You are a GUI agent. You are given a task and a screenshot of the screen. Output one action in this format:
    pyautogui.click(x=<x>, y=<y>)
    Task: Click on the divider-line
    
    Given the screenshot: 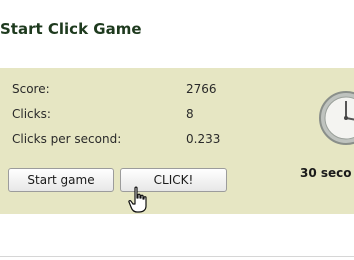 What is the action you would take?
    pyautogui.click(x=177, y=256)
    